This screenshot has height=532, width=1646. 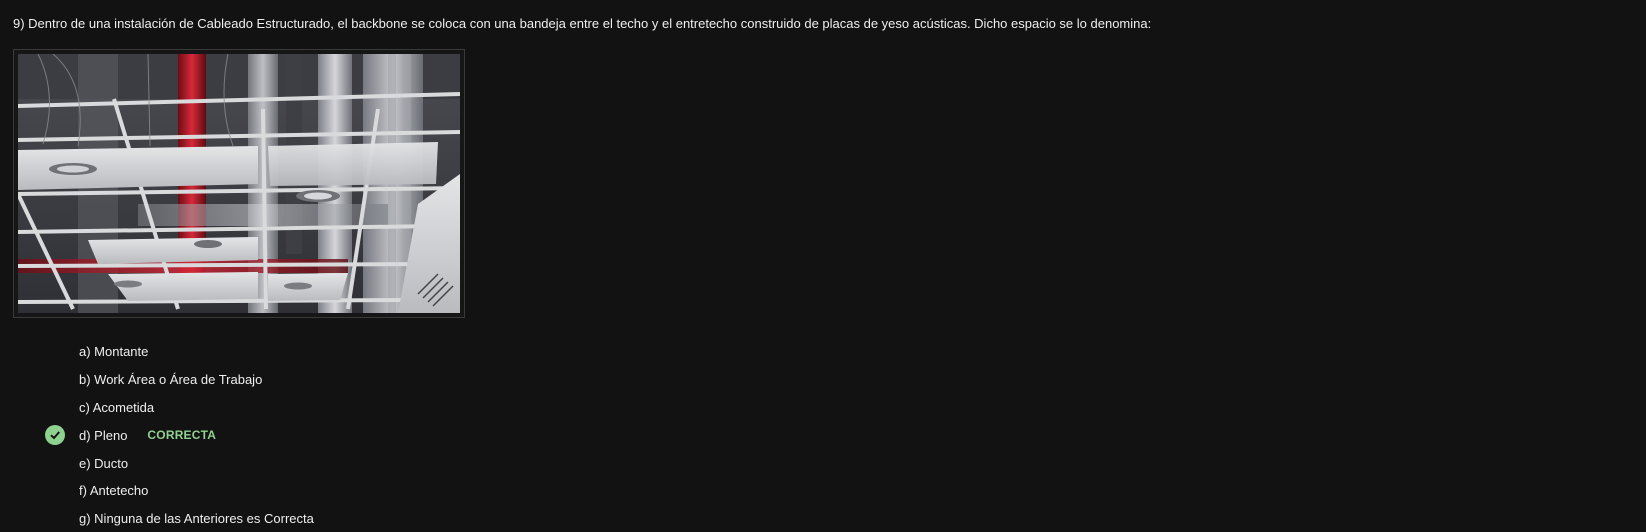 I want to click on option-c: c) Acometida, so click(x=179, y=408).